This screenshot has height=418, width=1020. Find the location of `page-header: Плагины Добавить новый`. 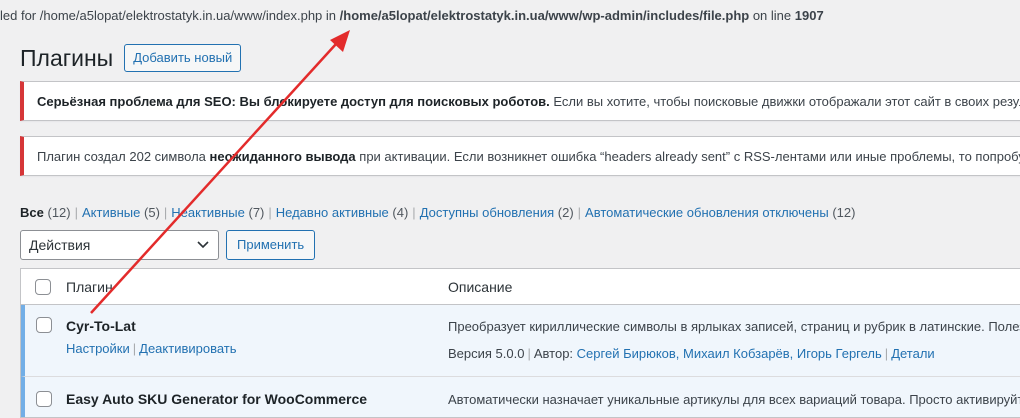

page-header: Плагины Добавить новый is located at coordinates (131, 58).